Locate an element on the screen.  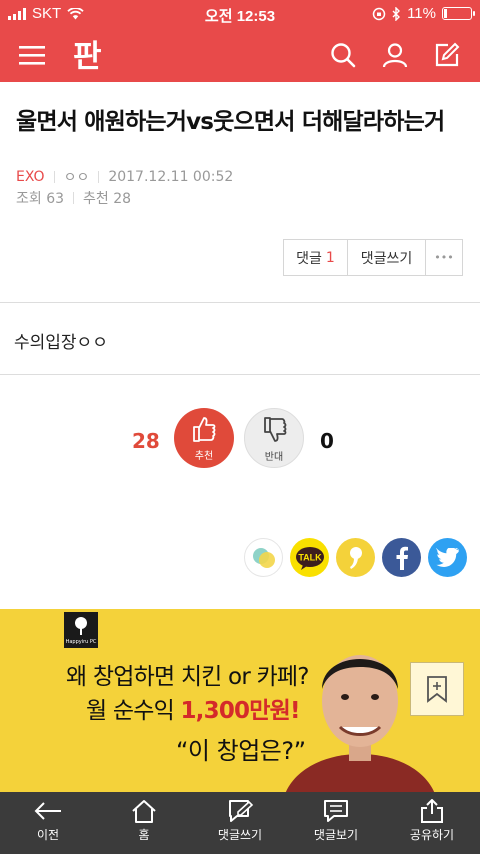
post-meta: EXO ㅇㅇ 2017.12.11 00:52 is located at coordinates (124, 177).